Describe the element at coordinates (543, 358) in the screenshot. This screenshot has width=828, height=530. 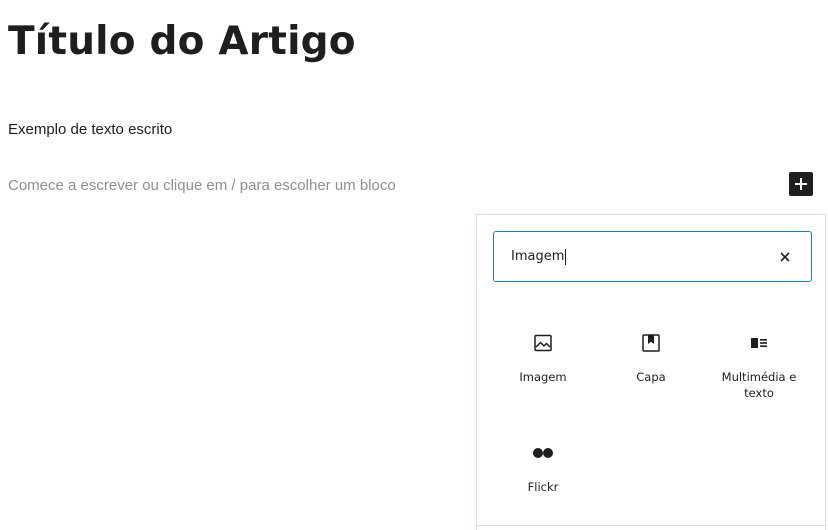
I see `block-option-image: Imagem` at that location.